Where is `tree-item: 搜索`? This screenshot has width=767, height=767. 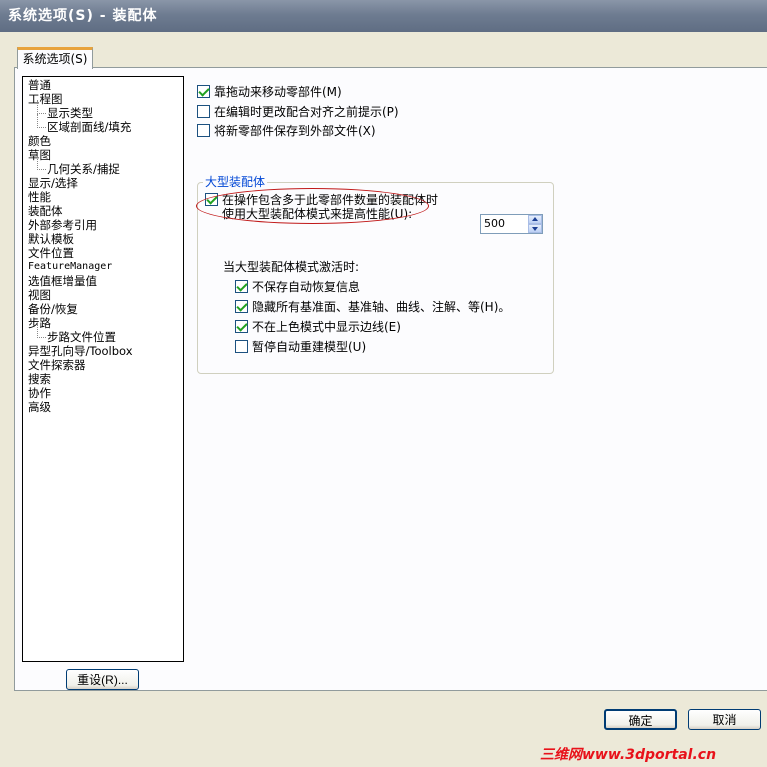
tree-item: 搜索 is located at coordinates (103, 379).